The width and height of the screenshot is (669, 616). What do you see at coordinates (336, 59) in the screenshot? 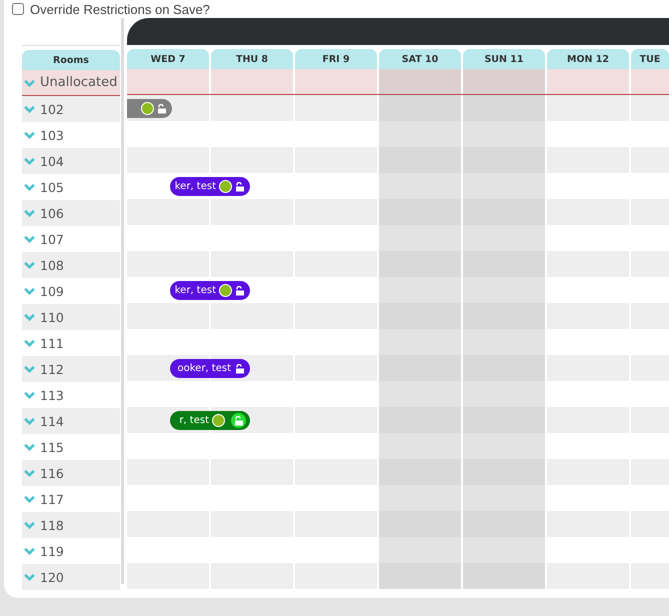
I see `day-header: FRI 9` at bounding box center [336, 59].